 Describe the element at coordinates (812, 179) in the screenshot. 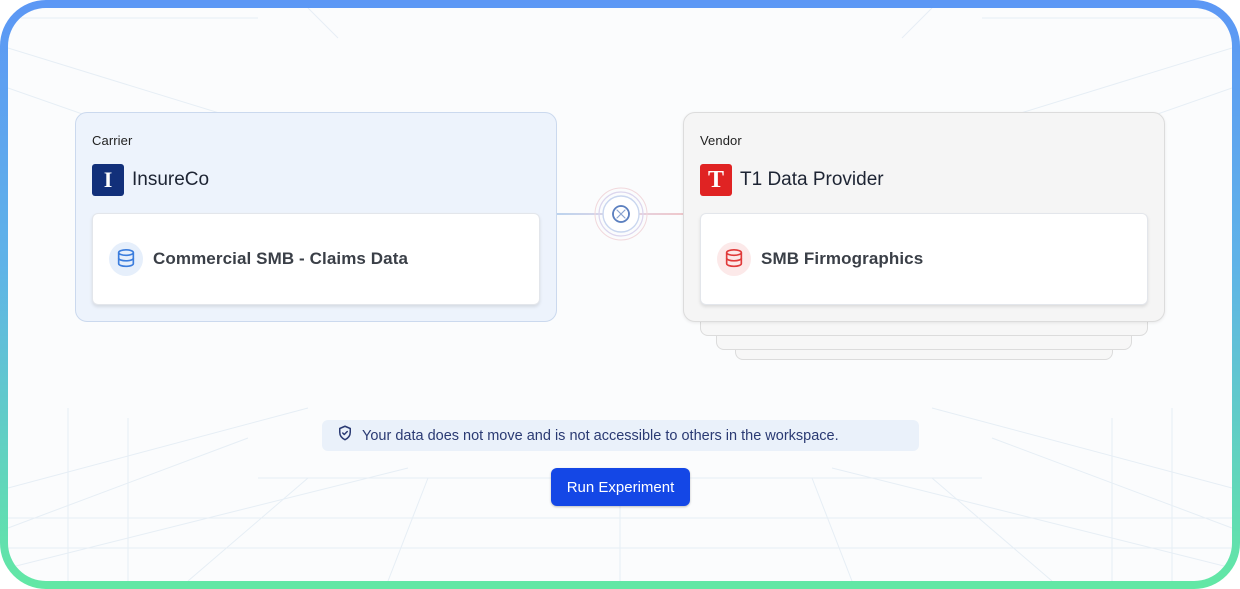

I see `vendor-org-name: T1 Data Provider` at that location.